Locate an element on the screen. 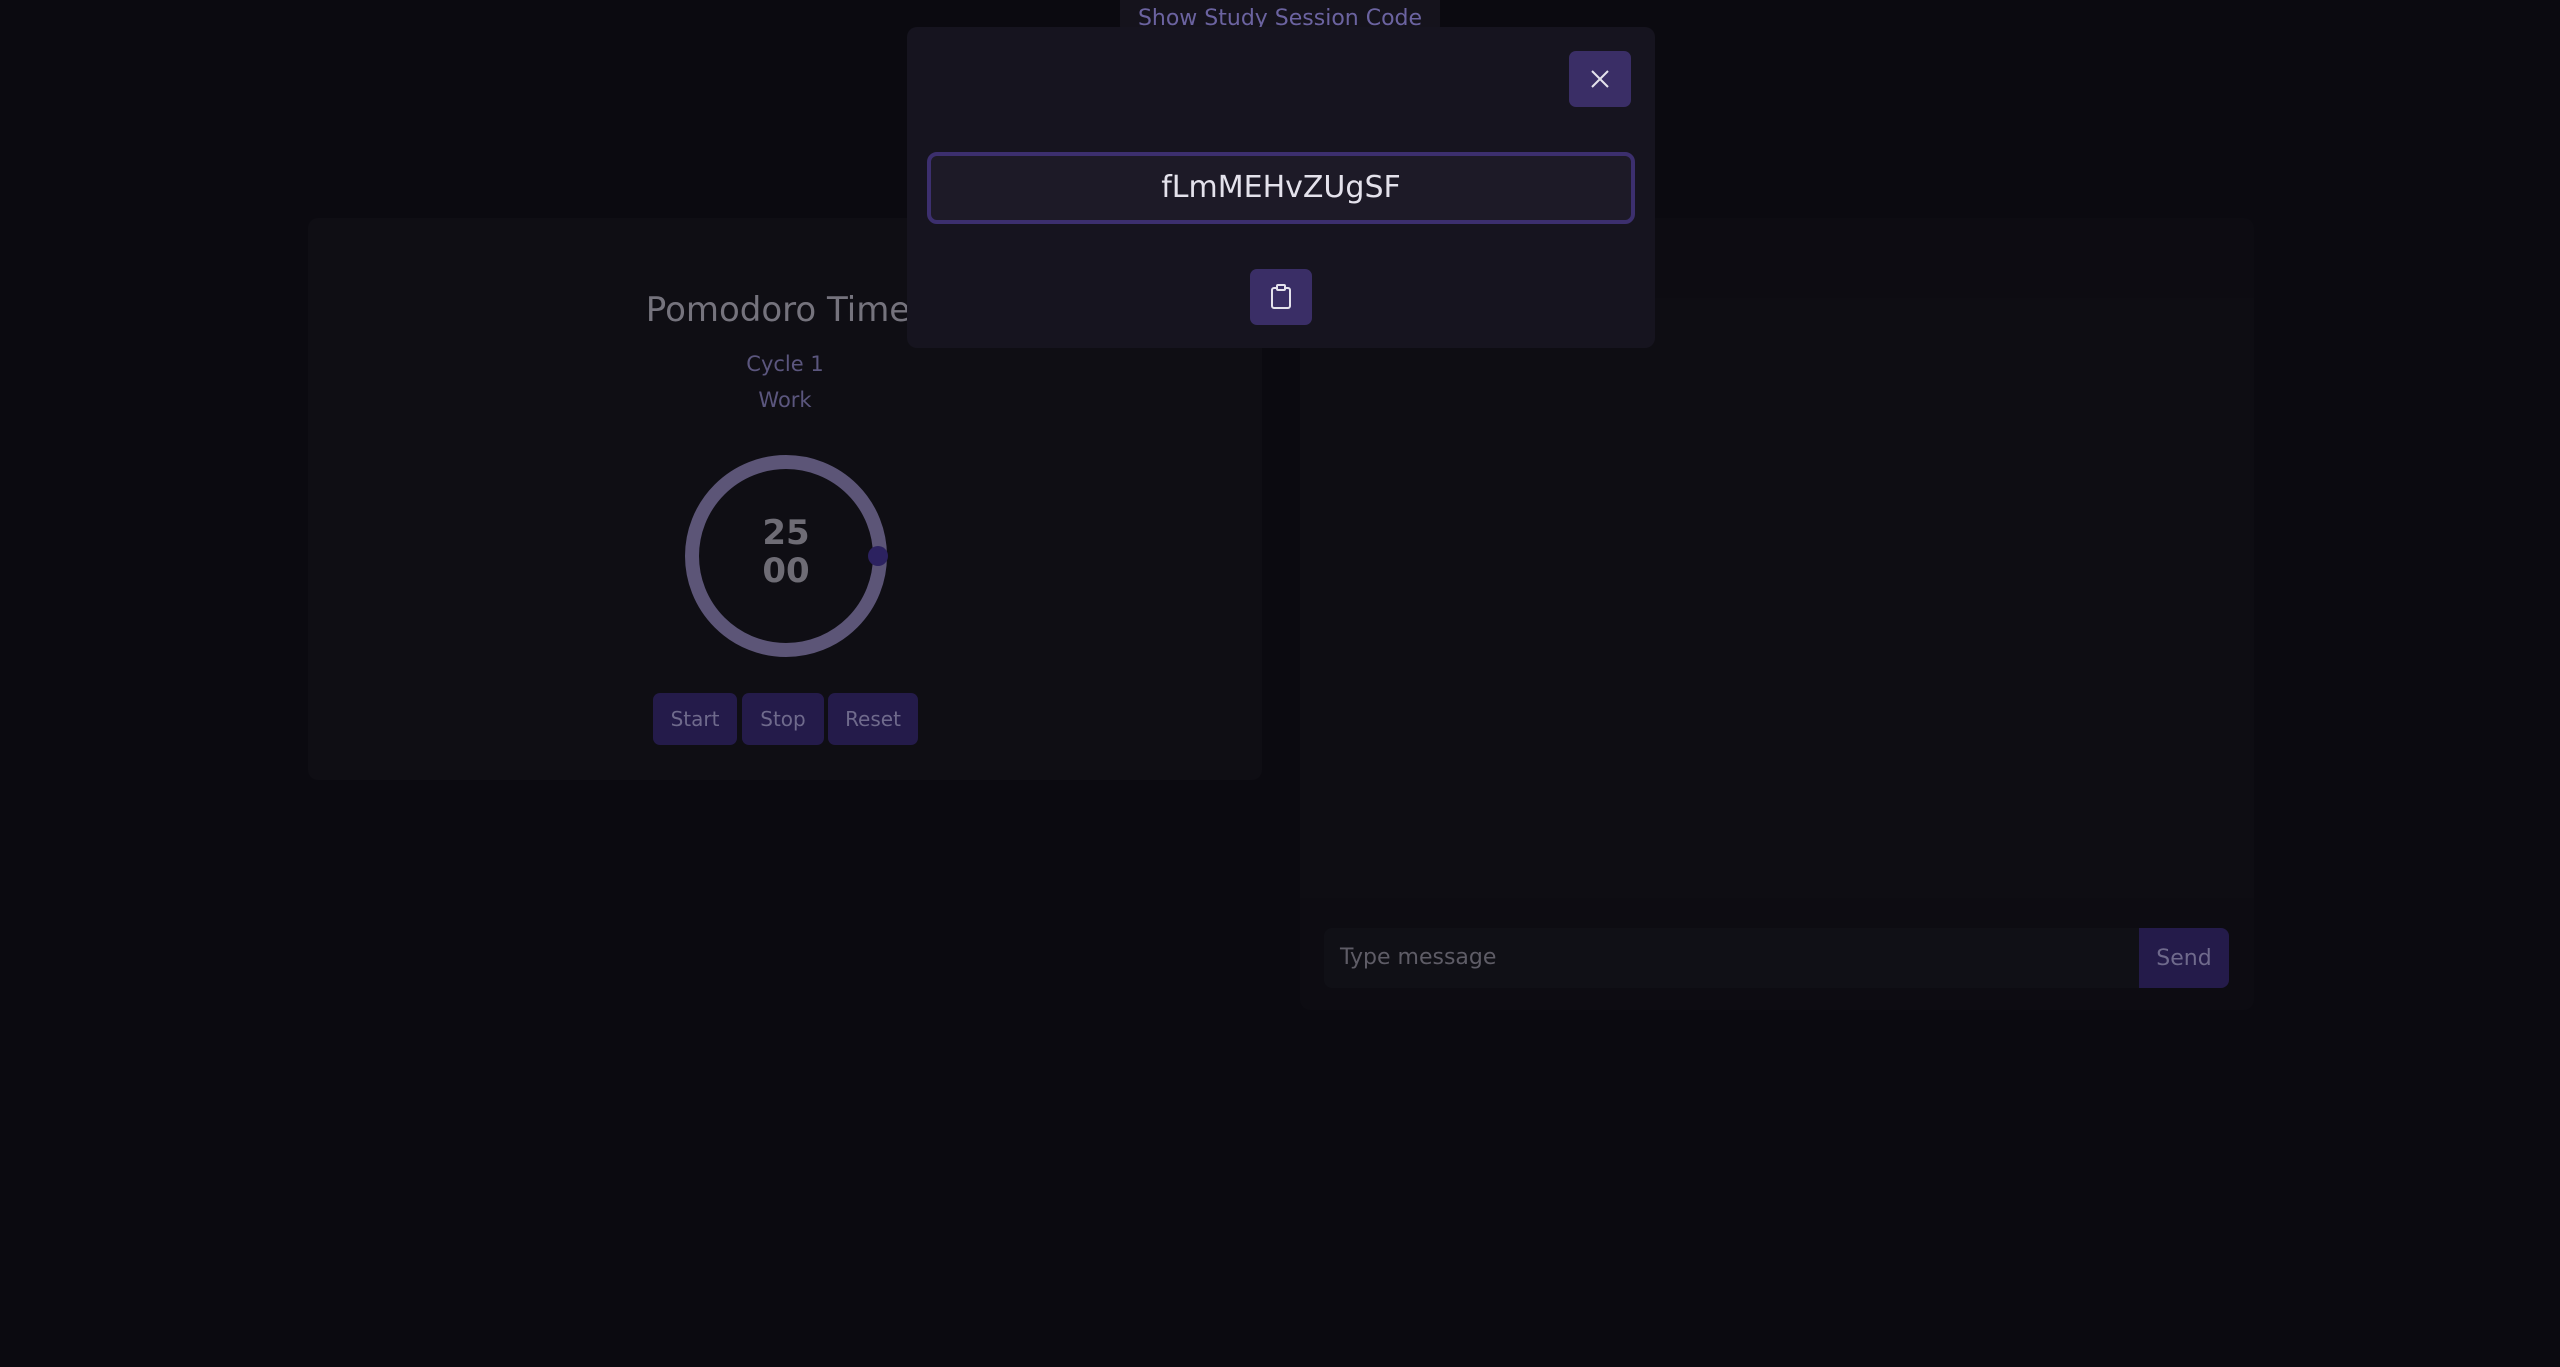 The height and width of the screenshot is (1367, 2560). phase-label: Work is located at coordinates (785, 400).